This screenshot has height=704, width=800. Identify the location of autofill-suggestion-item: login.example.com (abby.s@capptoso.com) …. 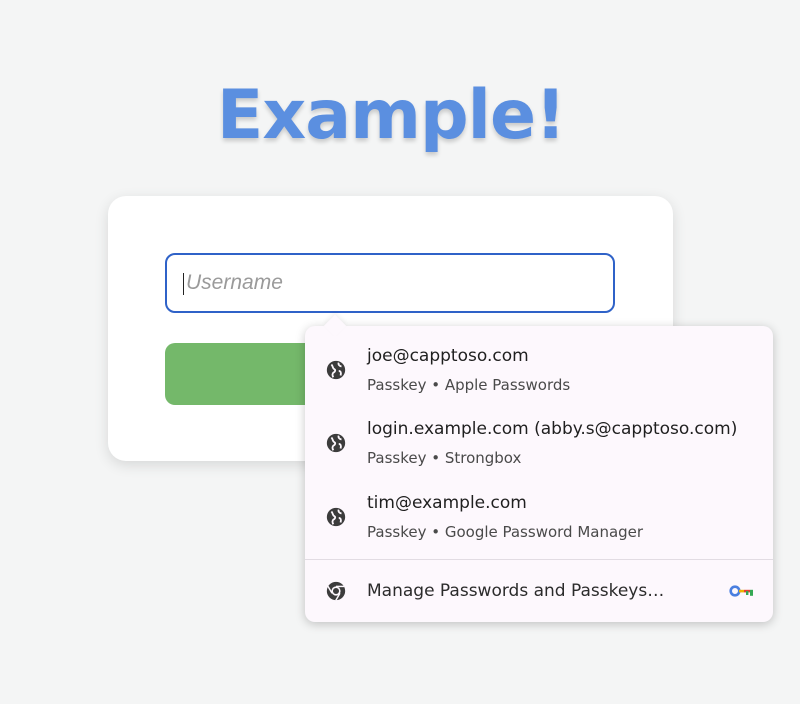
(539, 434).